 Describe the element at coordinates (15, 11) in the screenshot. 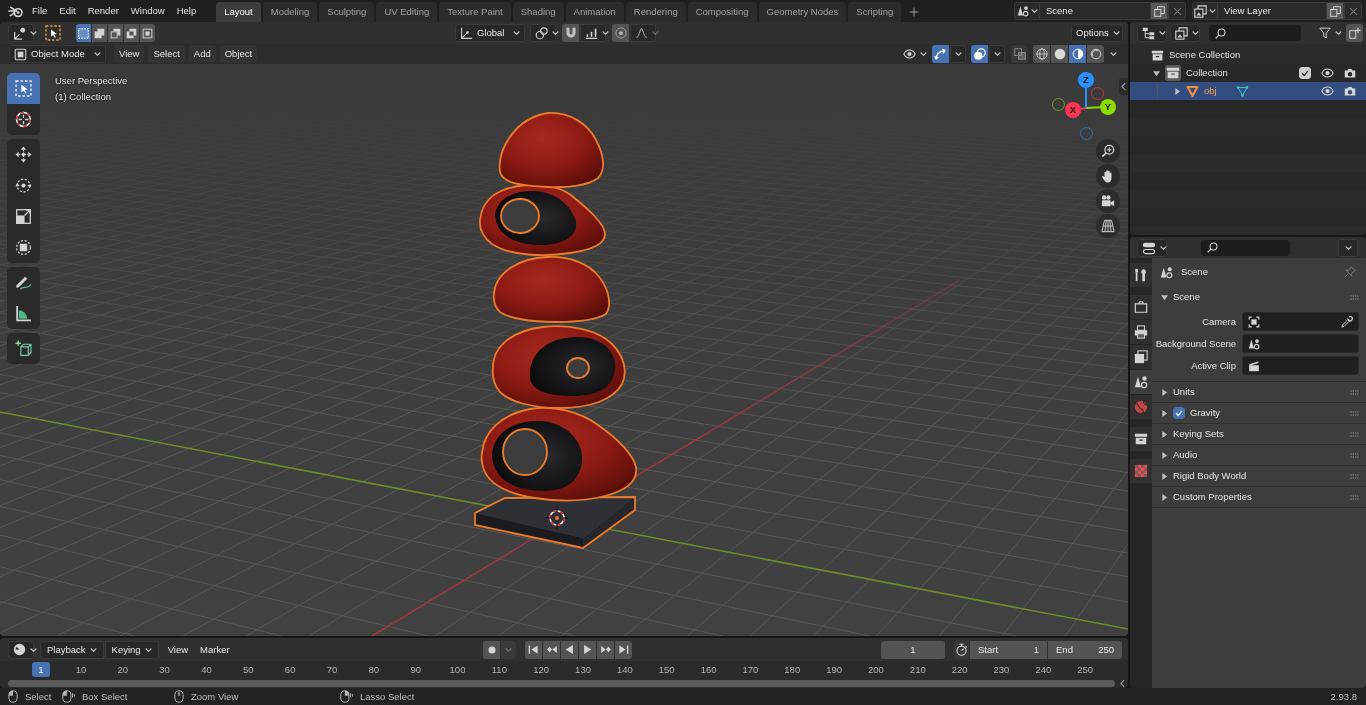

I see `logo-icon` at that location.